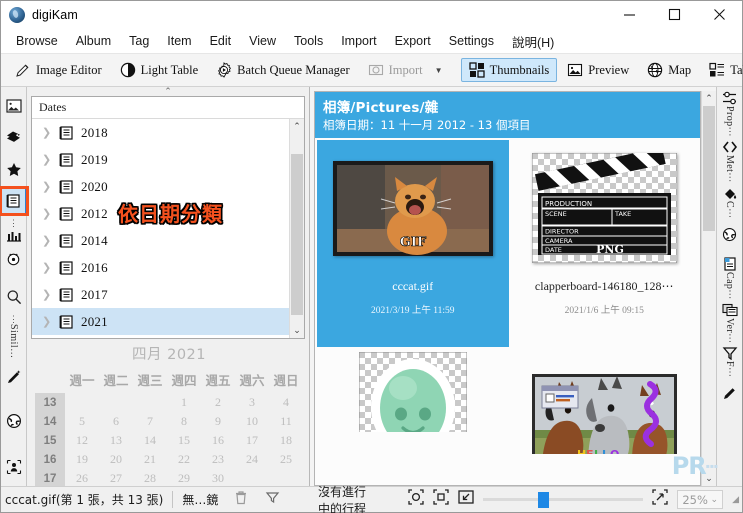 The width and height of the screenshot is (743, 513). Describe the element at coordinates (286, 402) in the screenshot. I see `calendar-day: 4` at that location.